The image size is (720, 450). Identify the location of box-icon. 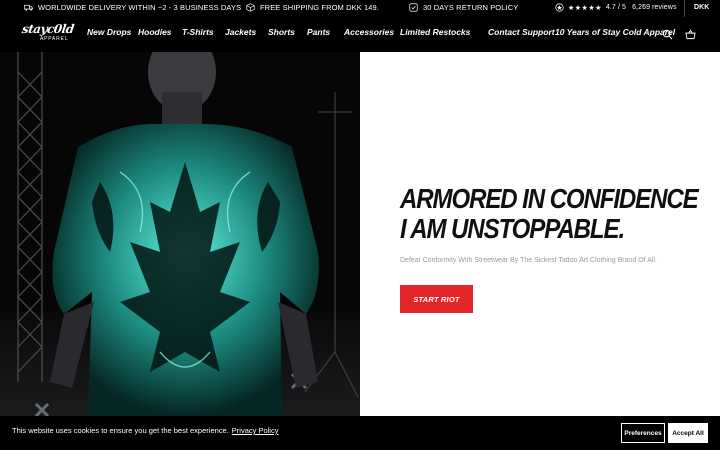
(250, 7).